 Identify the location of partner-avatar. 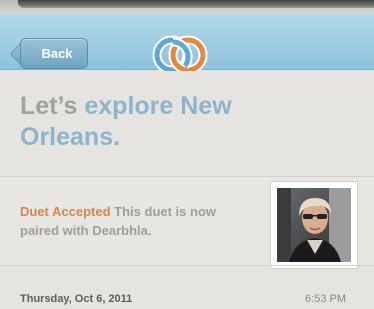
(314, 225).